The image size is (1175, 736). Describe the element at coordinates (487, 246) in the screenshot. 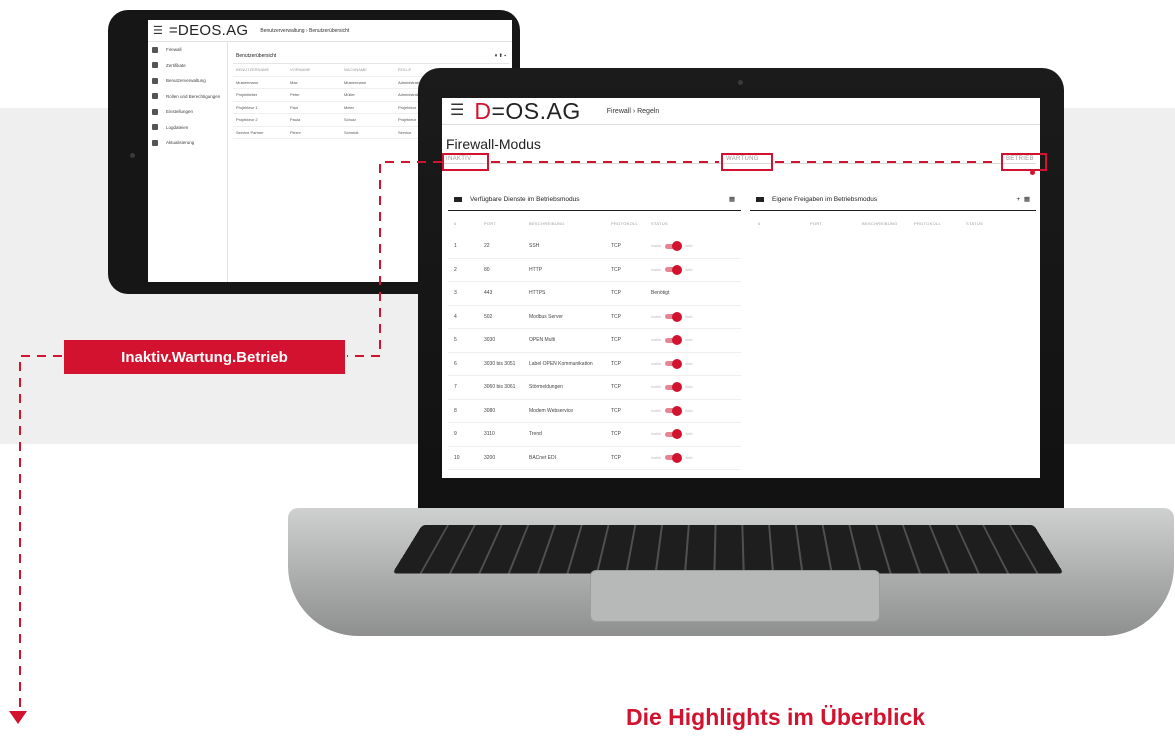

I see `table-cell: 22` at that location.